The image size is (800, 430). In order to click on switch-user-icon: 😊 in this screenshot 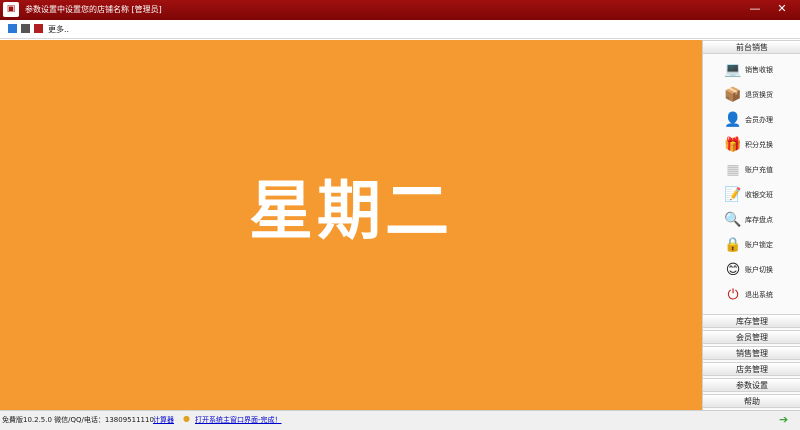, I will do `click(733, 270)`.